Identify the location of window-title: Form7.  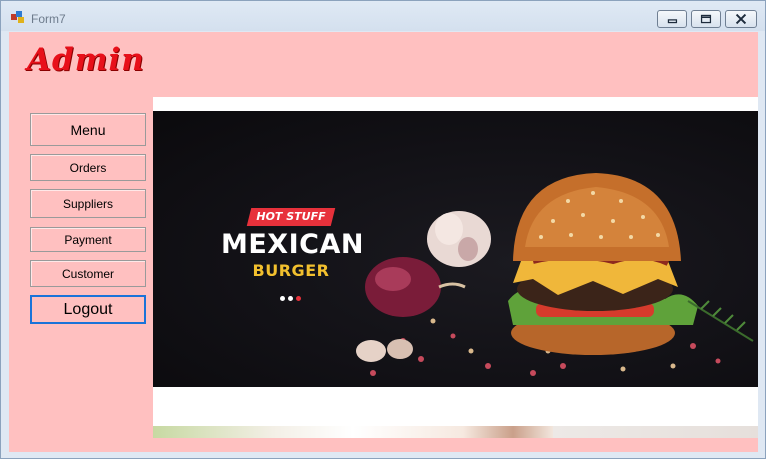
(48, 19).